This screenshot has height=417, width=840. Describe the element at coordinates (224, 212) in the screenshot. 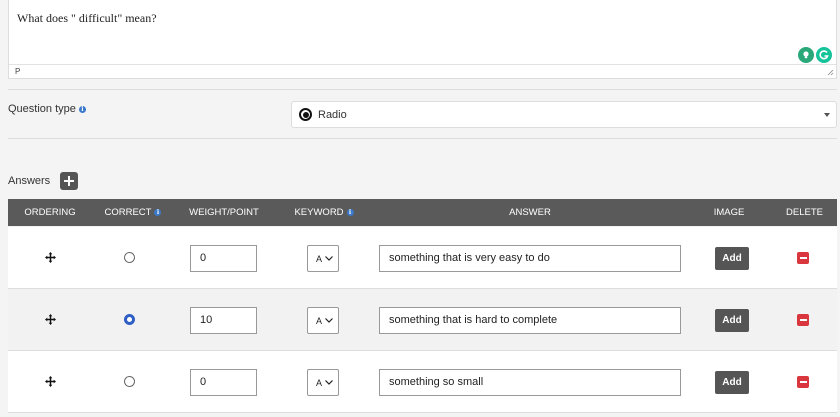

I see `col-weight: WEIGHT/POINT` at that location.